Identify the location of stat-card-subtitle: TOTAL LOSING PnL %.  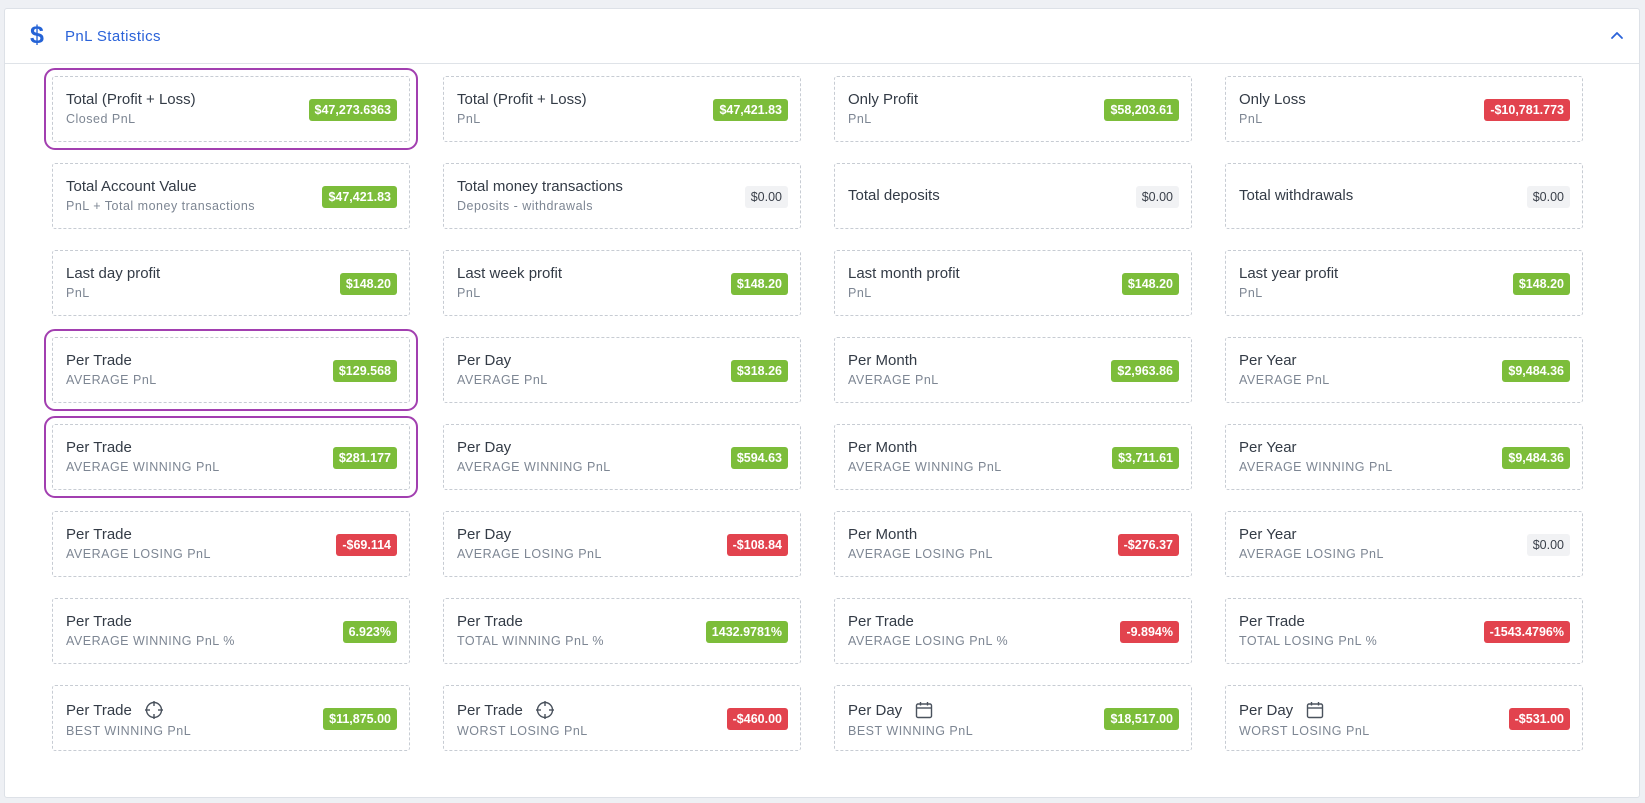
(1308, 641).